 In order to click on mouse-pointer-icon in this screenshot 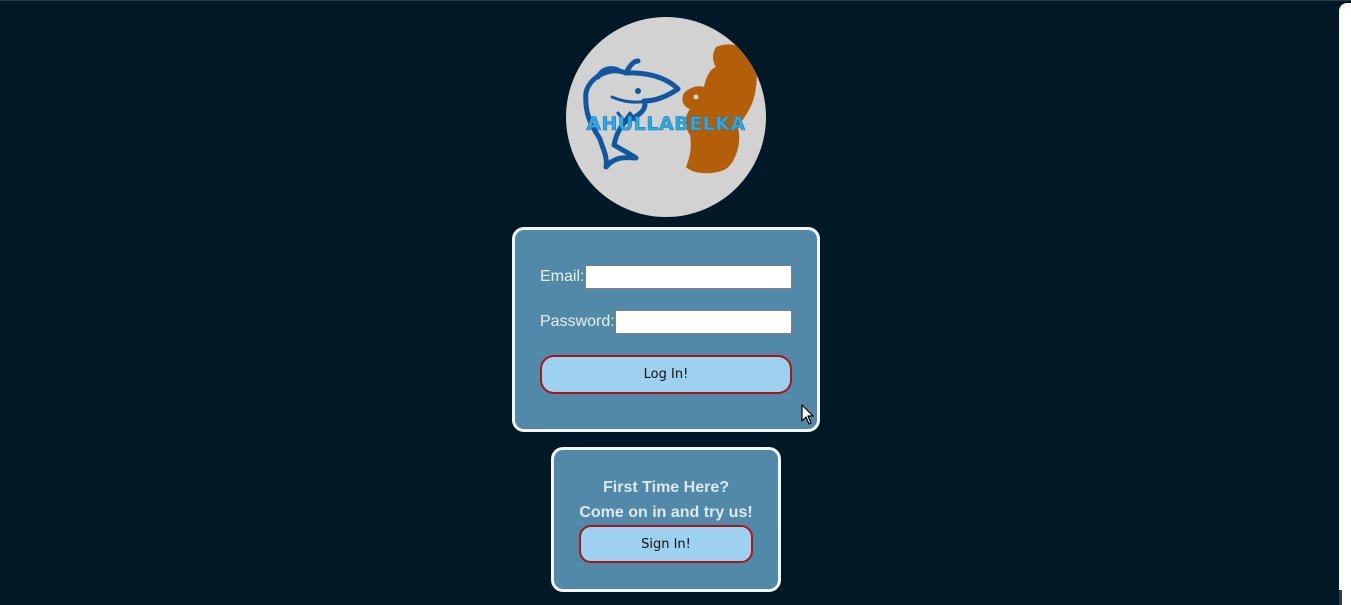, I will do `click(808, 417)`.